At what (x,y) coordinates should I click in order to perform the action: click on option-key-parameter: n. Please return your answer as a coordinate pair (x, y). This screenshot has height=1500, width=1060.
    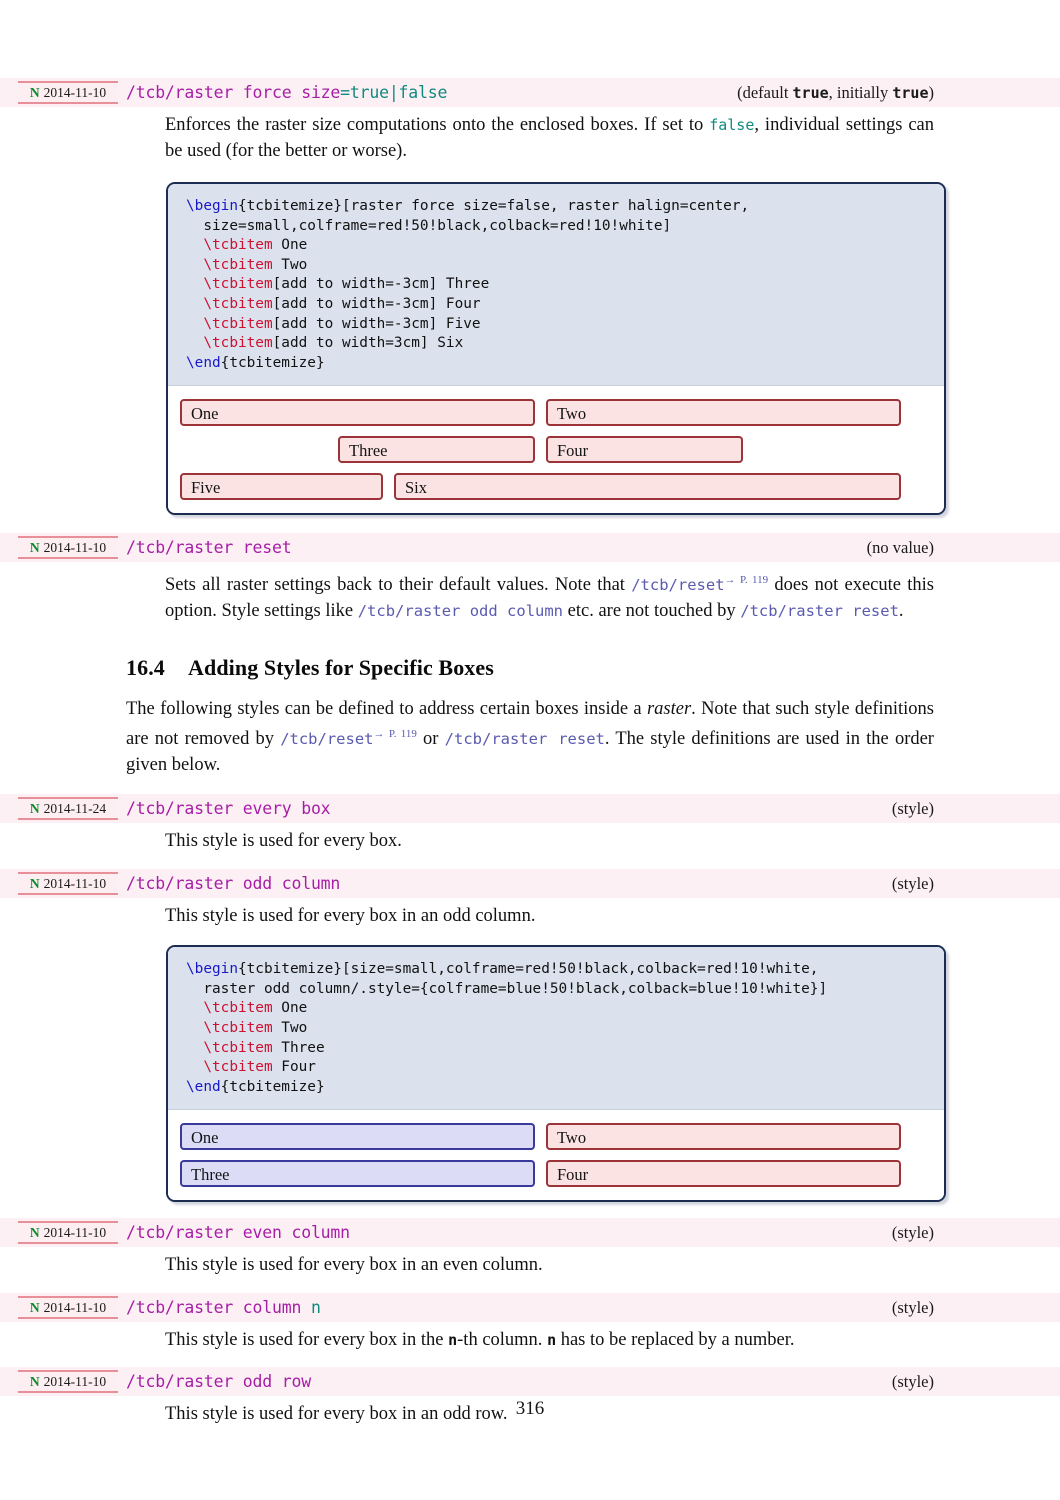
    Looking at the image, I should click on (315, 1307).